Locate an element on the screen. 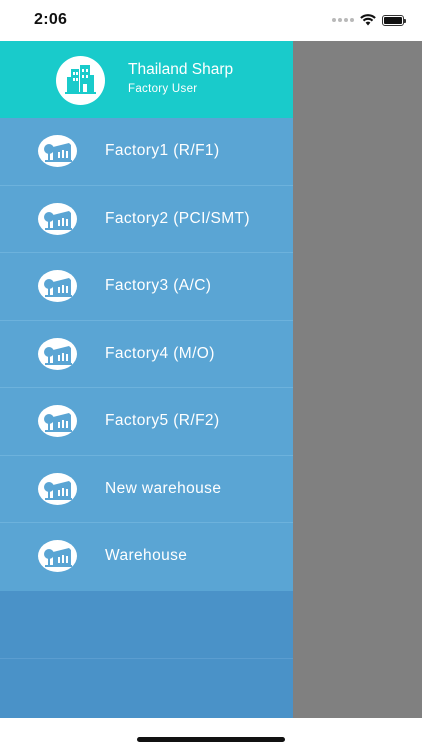 This screenshot has width=422, height=750. menu-item-factory4: Factory4 (M/O) is located at coordinates (146, 354).